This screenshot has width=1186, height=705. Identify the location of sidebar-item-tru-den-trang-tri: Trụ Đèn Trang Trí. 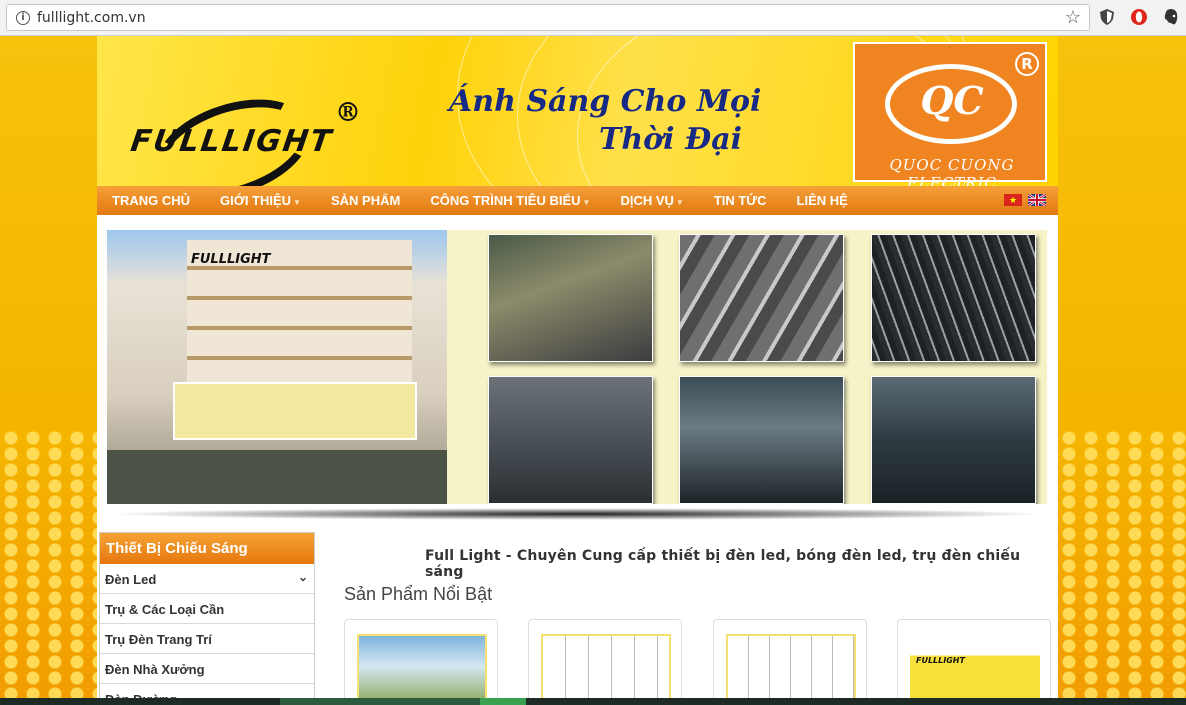
(207, 639).